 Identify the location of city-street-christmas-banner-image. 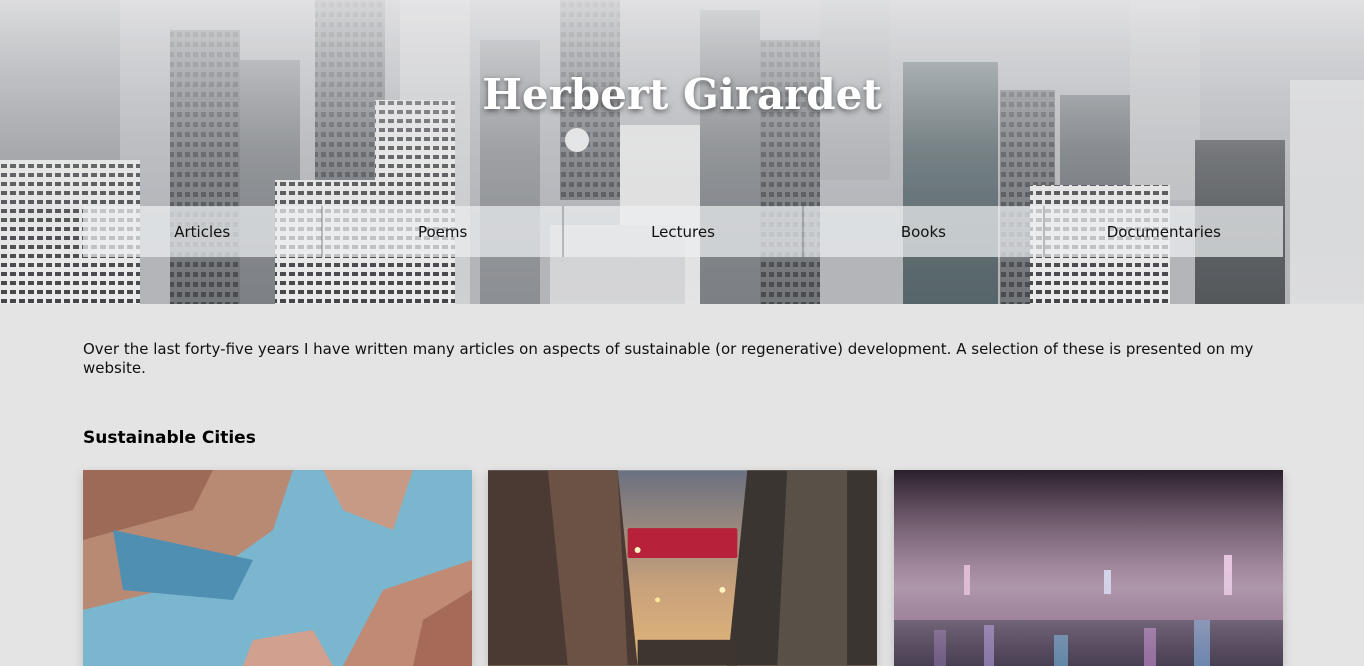
(682, 568).